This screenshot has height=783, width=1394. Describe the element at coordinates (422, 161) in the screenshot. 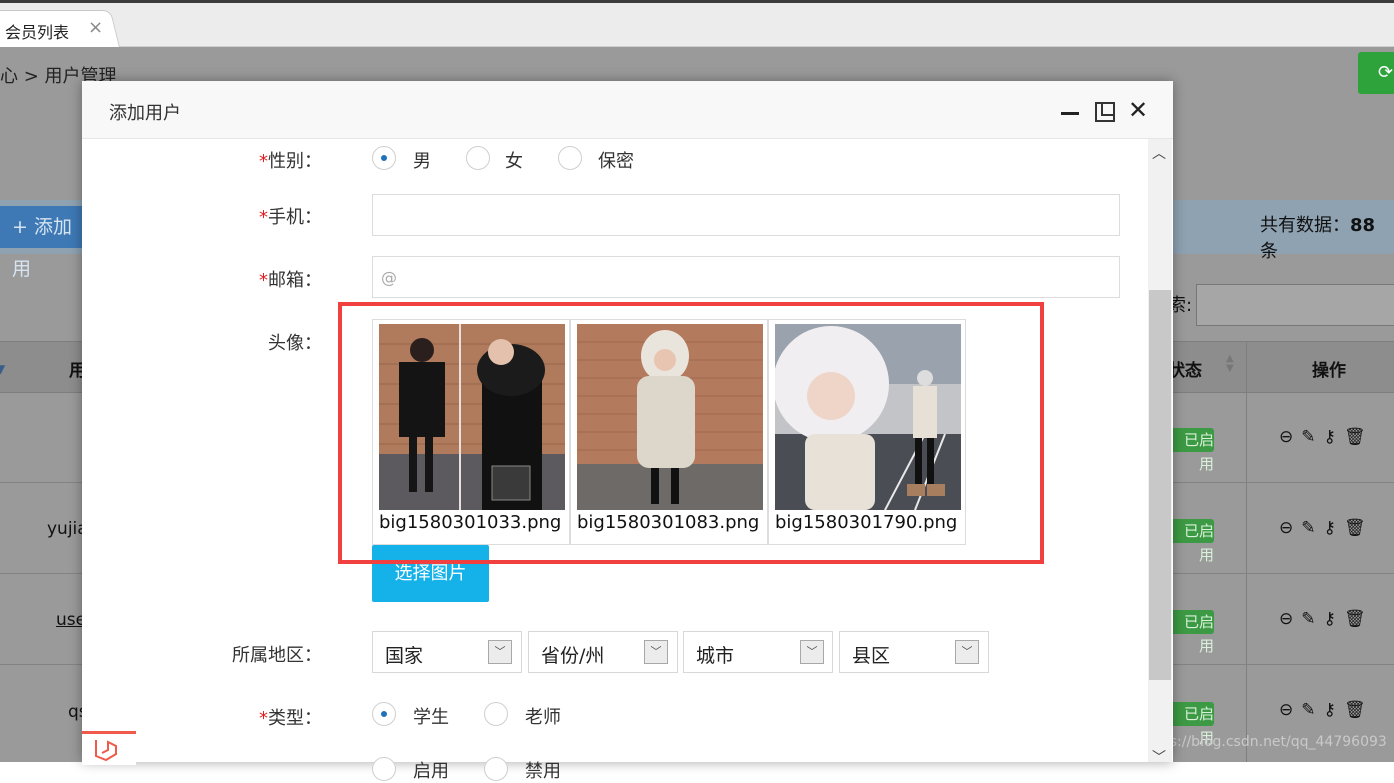

I see `gender-option-label: 男` at that location.